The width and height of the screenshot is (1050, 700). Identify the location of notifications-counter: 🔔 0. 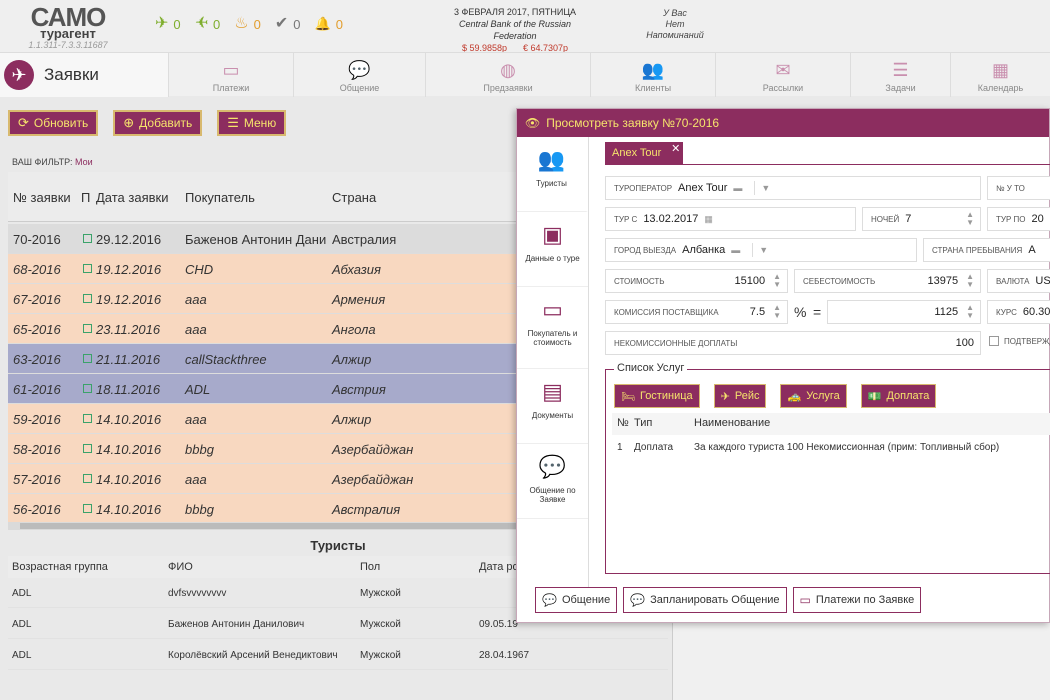
(329, 24).